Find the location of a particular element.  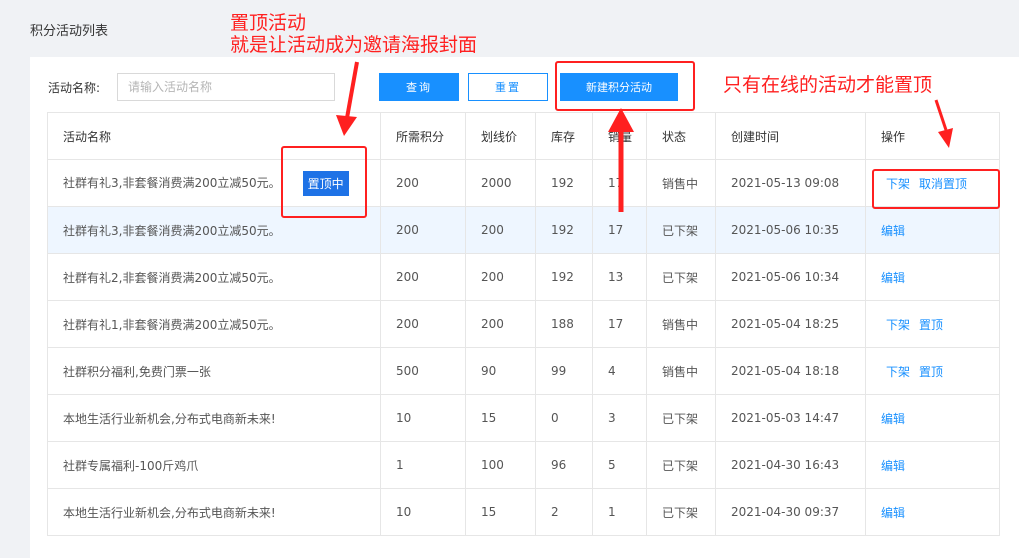

activity-name: 社群专属福利-100斤鸡爪 is located at coordinates (131, 465).